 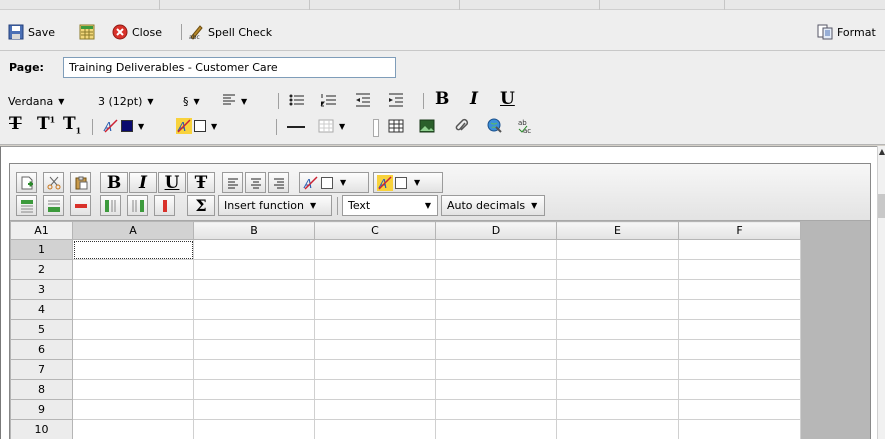 What do you see at coordinates (201, 182) in the screenshot?
I see `ss-strikethrough-button: Ŧ` at bounding box center [201, 182].